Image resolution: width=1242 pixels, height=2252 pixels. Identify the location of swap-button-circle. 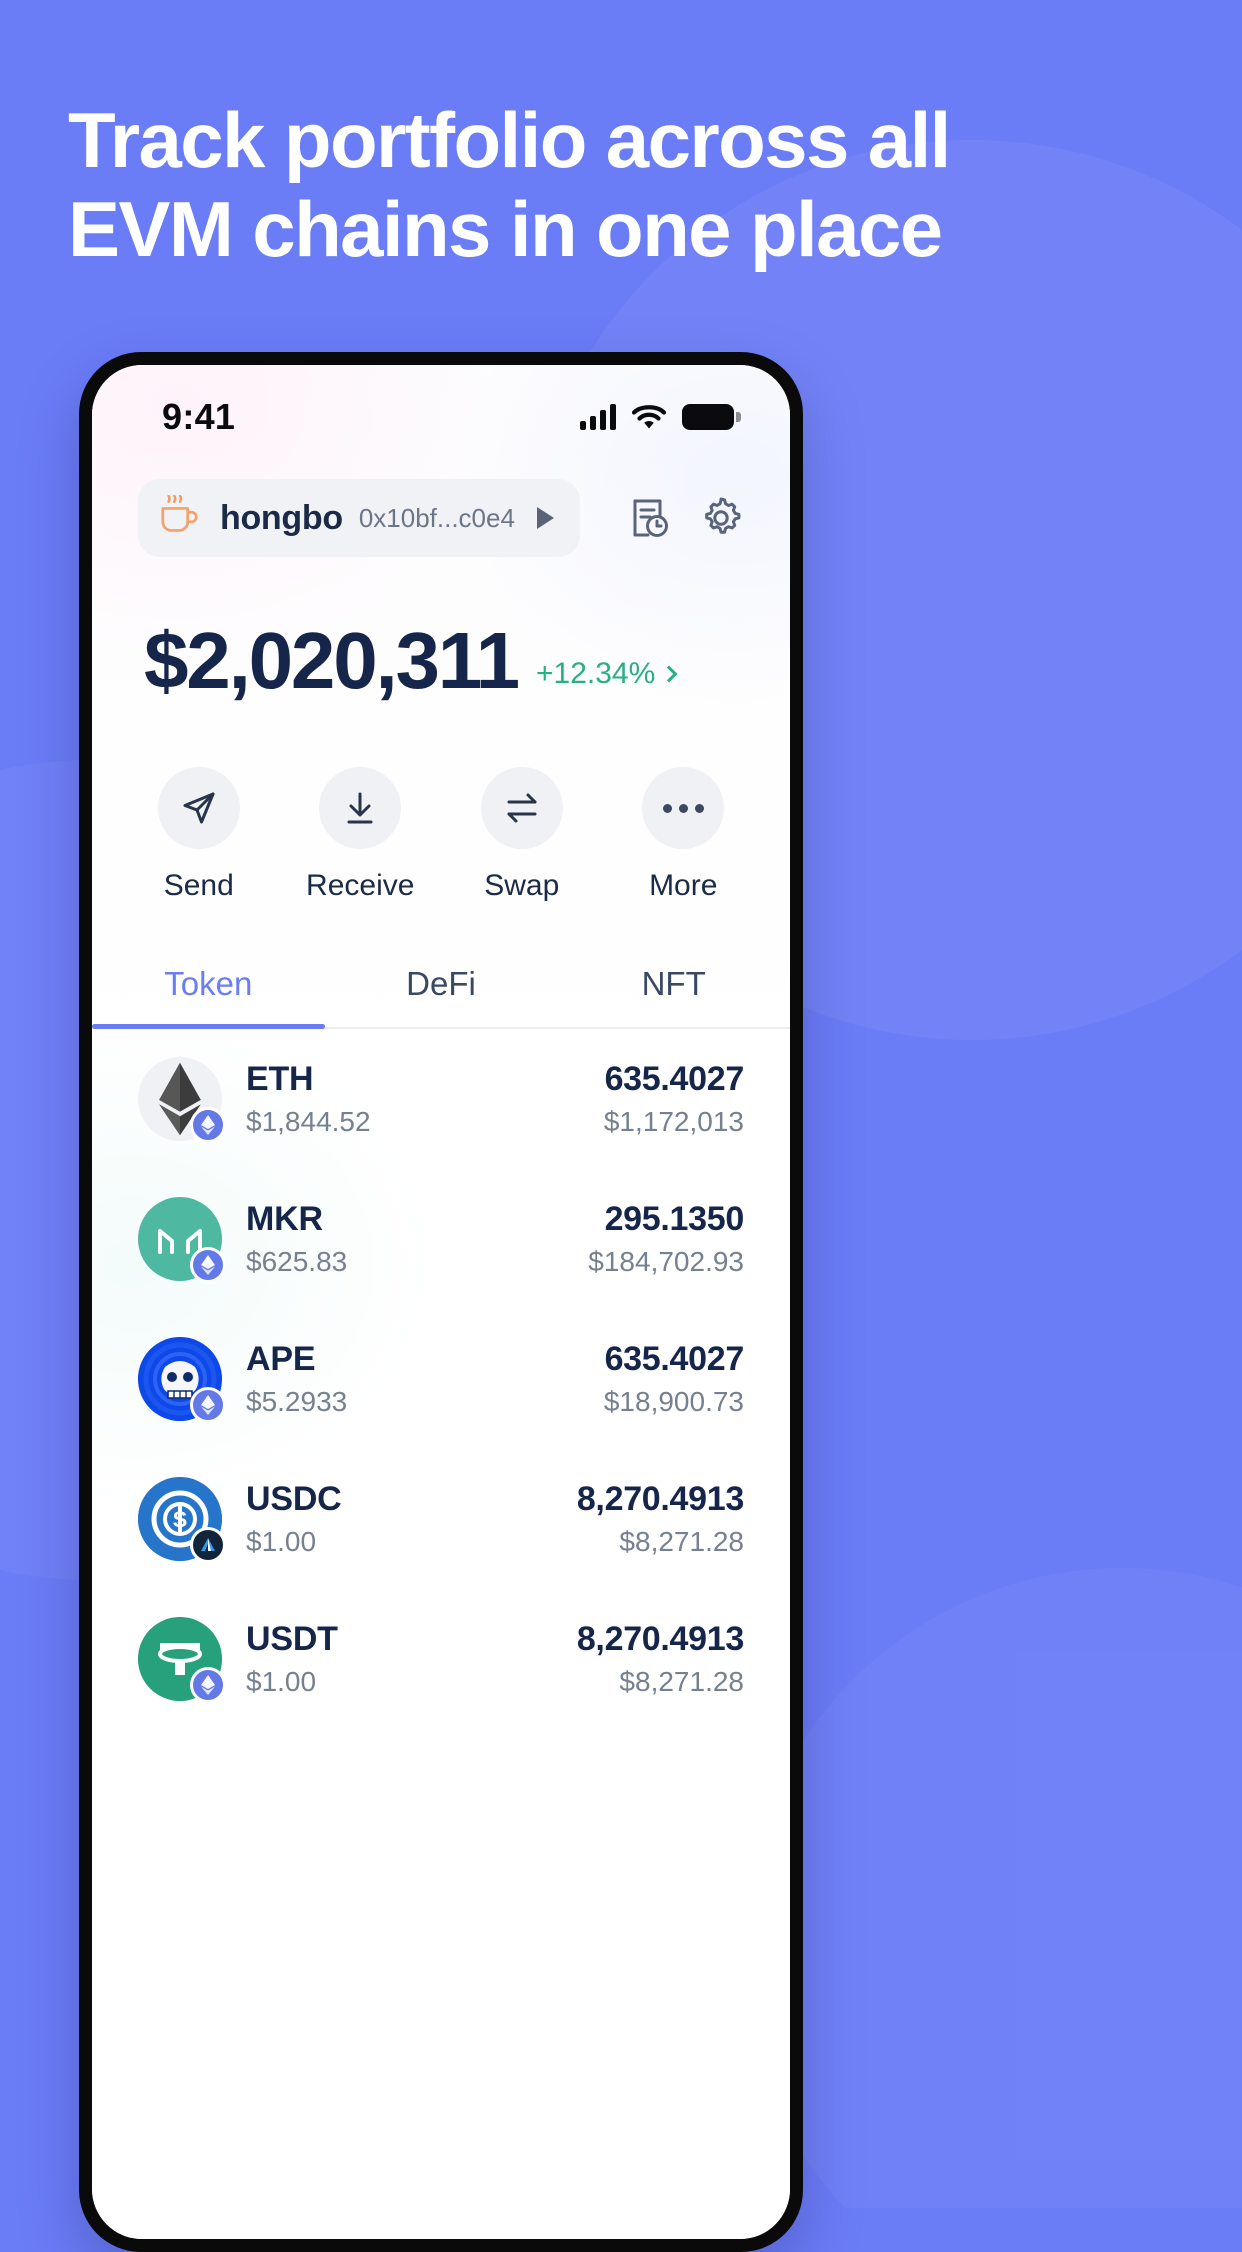
(521, 808).